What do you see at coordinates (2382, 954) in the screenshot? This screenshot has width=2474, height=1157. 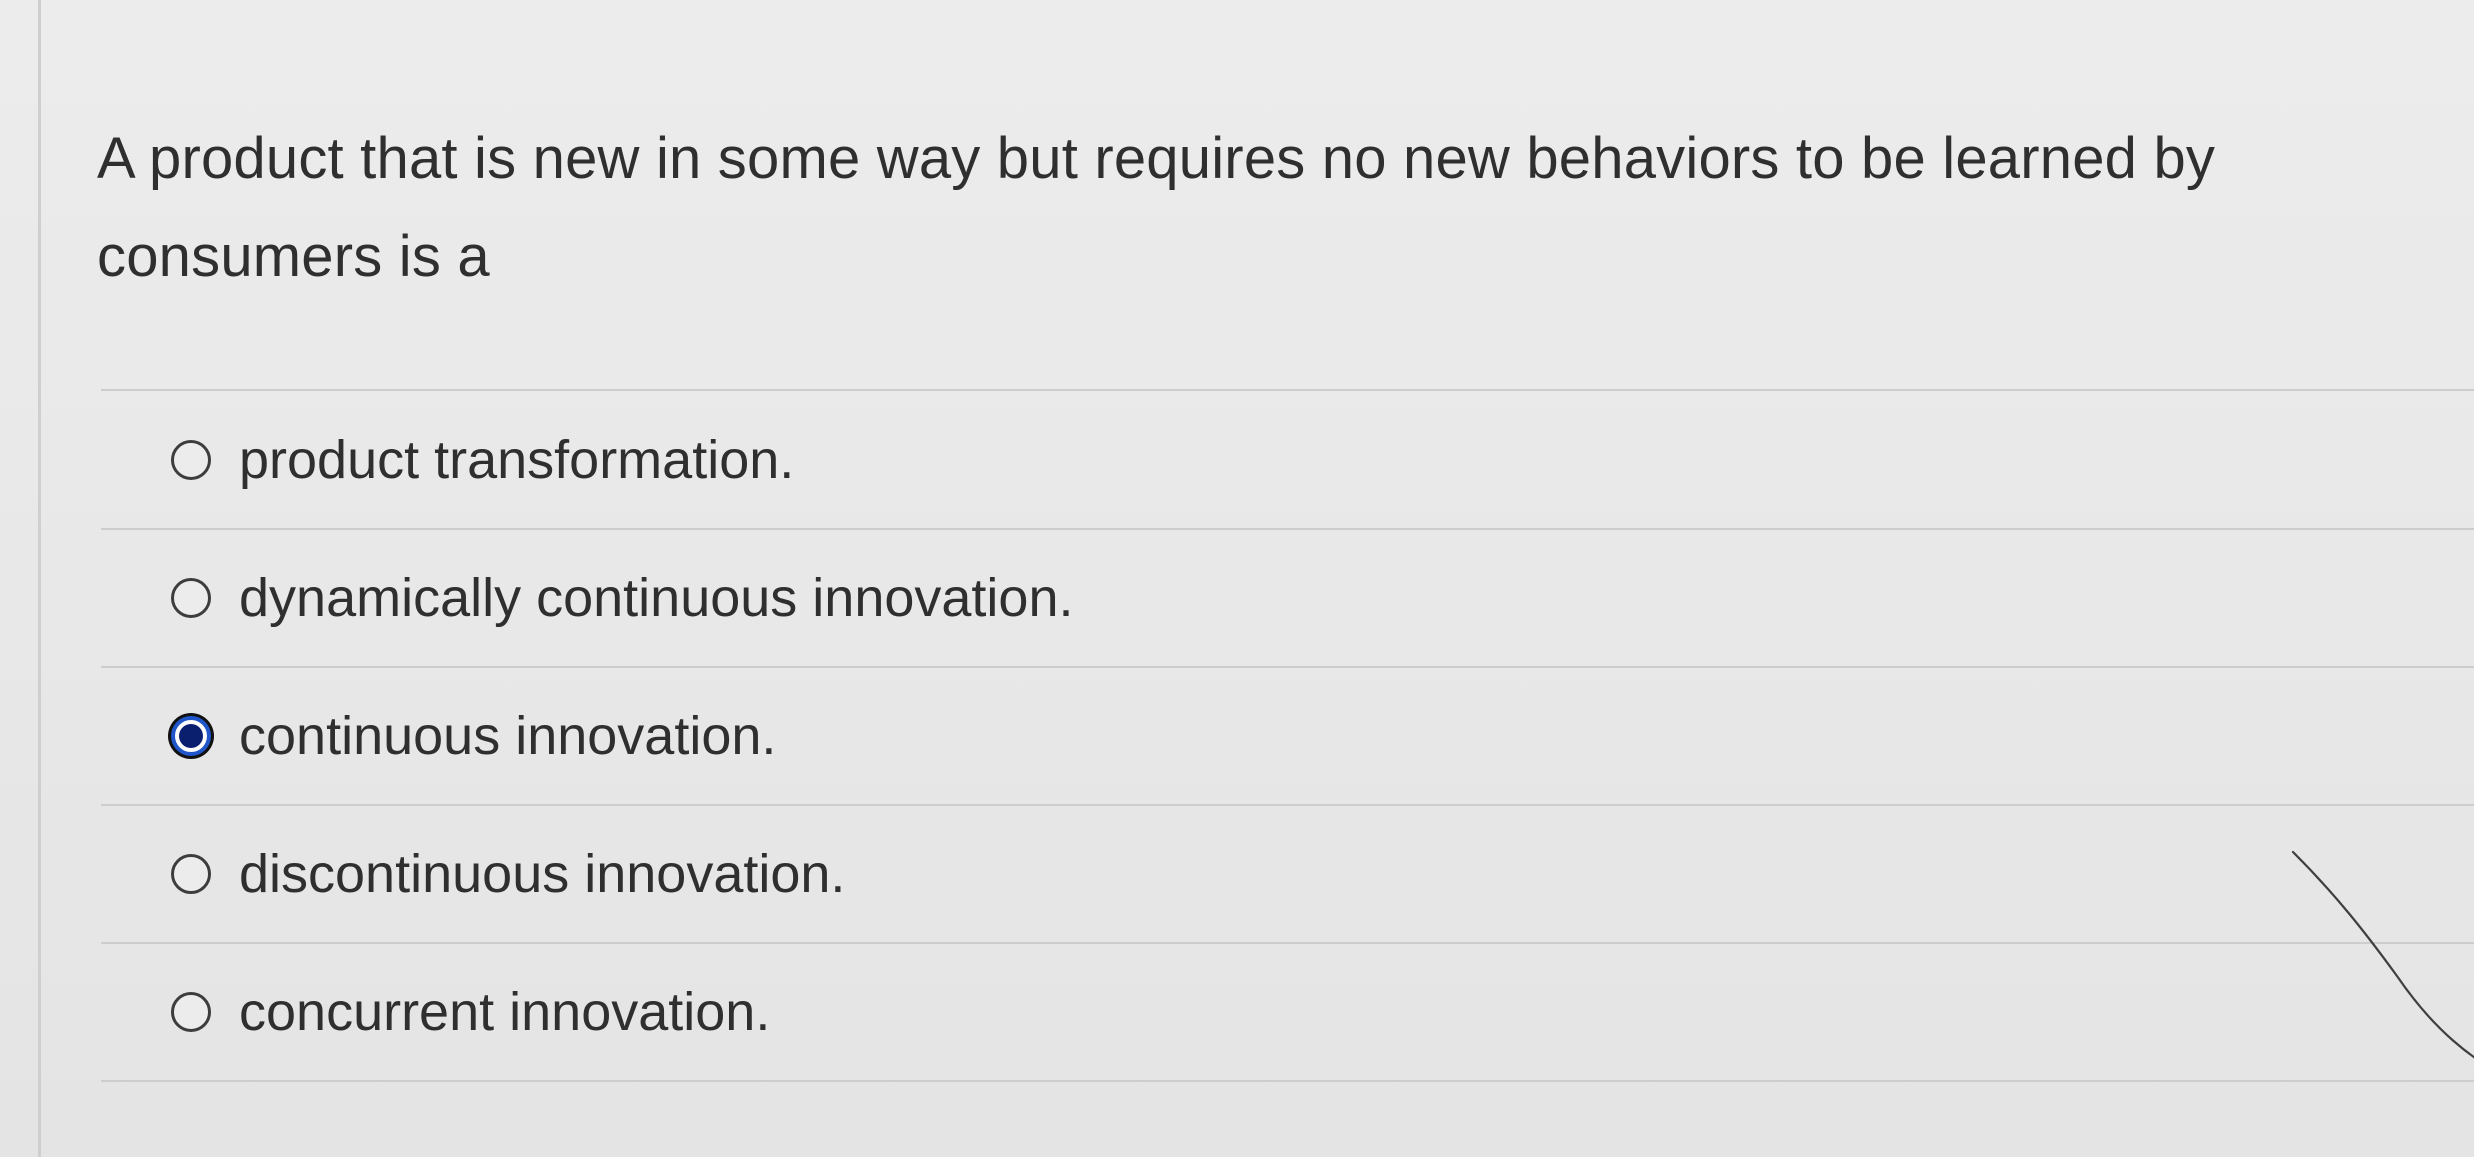 I see `pen-mark-icon` at bounding box center [2382, 954].